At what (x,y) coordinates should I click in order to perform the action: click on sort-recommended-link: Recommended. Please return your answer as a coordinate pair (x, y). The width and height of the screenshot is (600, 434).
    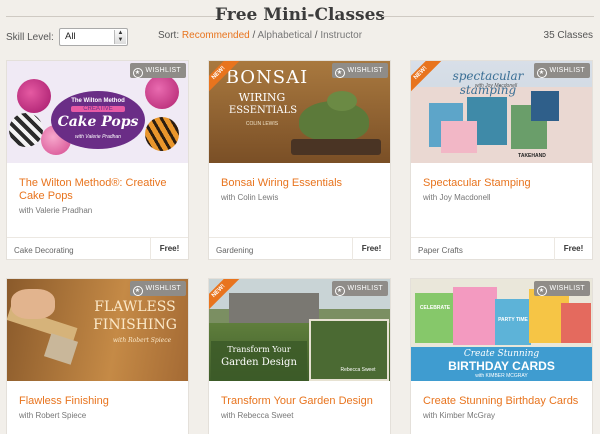
    Looking at the image, I should click on (216, 35).